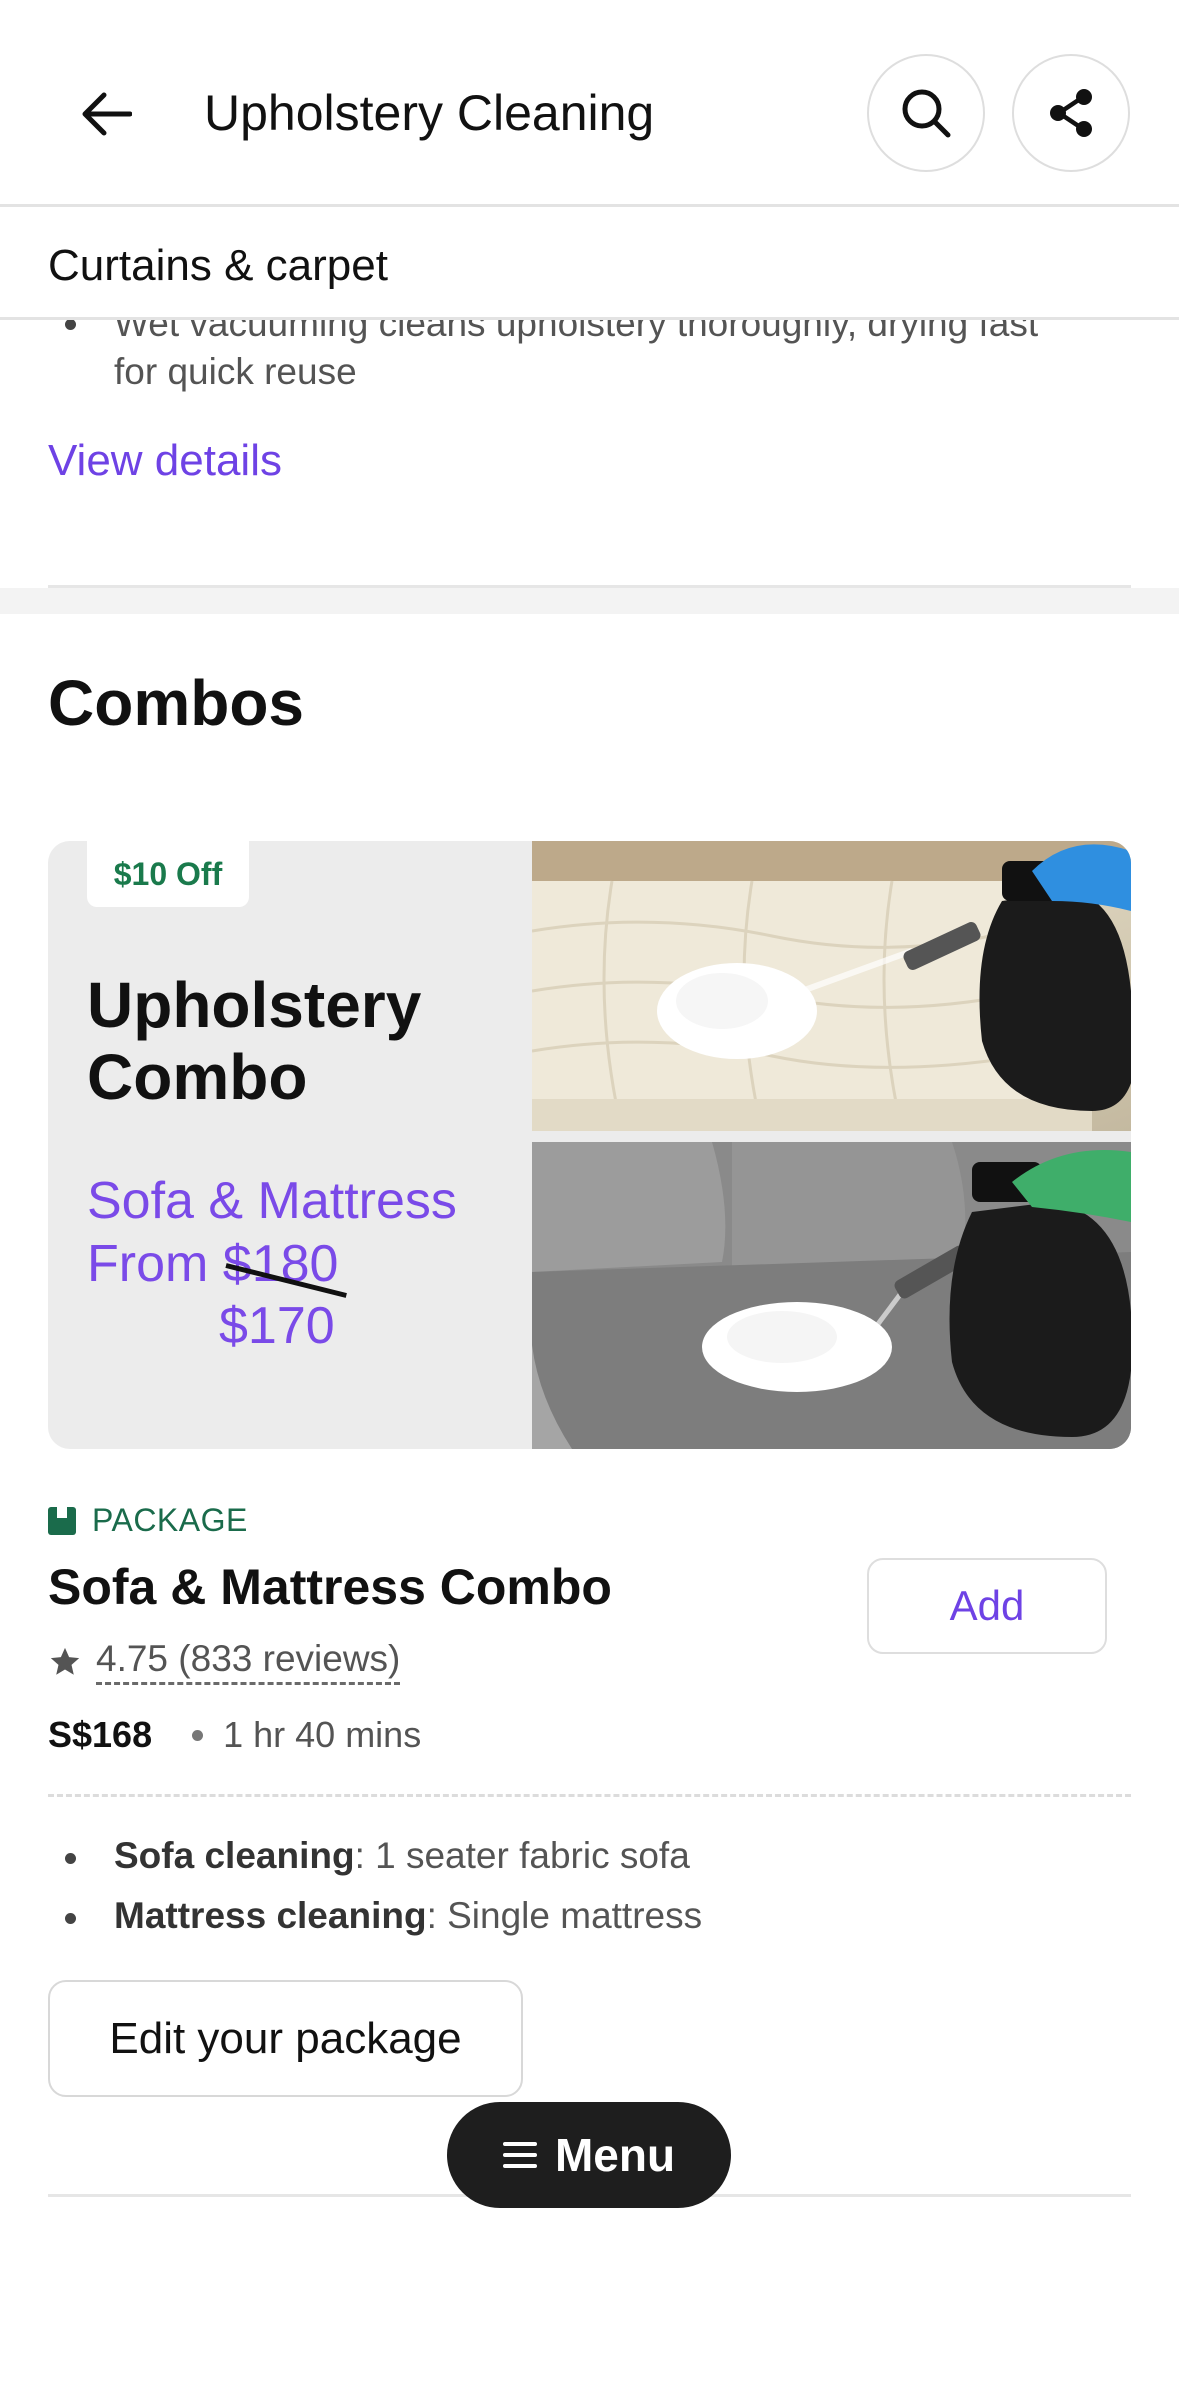 The width and height of the screenshot is (1179, 2396). I want to click on feature-detail: : 1 seater fabric sofa, so click(522, 1855).